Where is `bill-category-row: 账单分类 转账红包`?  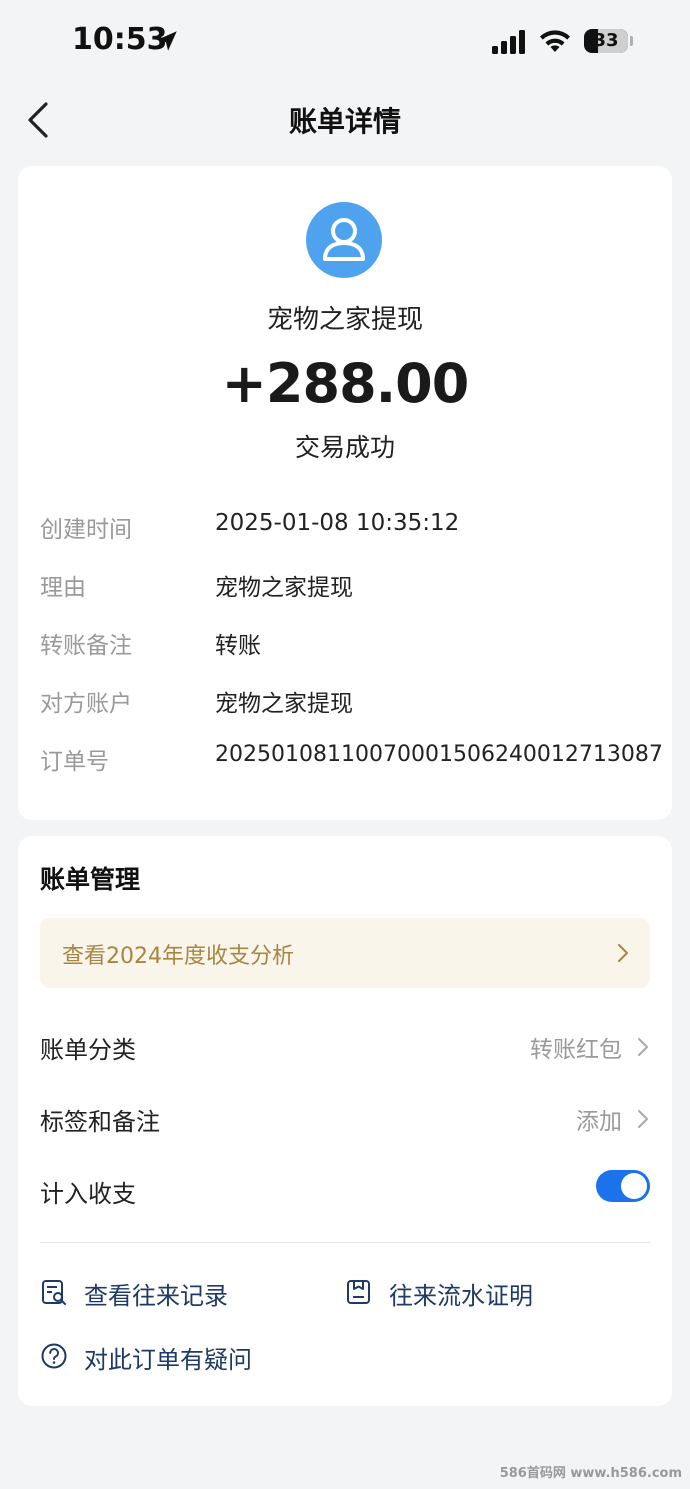
bill-category-row: 账单分类 转账红包 is located at coordinates (345, 1045).